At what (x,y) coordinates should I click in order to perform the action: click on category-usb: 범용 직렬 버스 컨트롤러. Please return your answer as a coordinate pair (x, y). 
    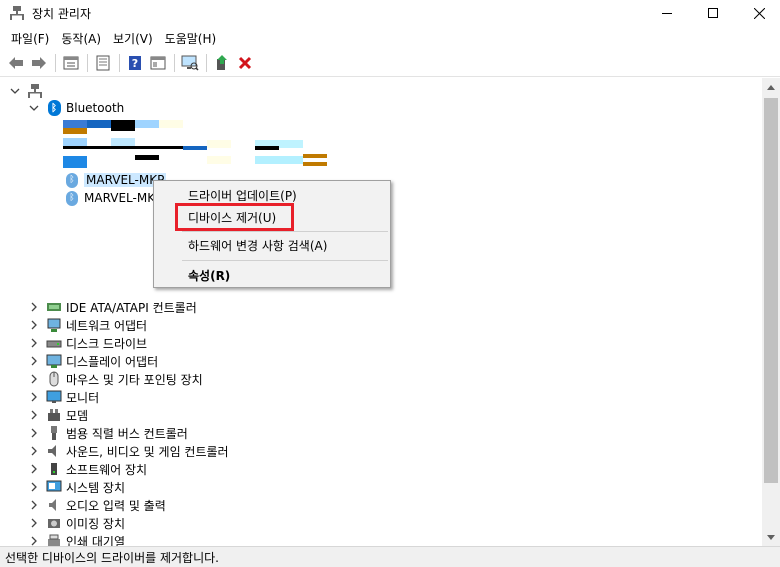
    Looking at the image, I should click on (117, 433).